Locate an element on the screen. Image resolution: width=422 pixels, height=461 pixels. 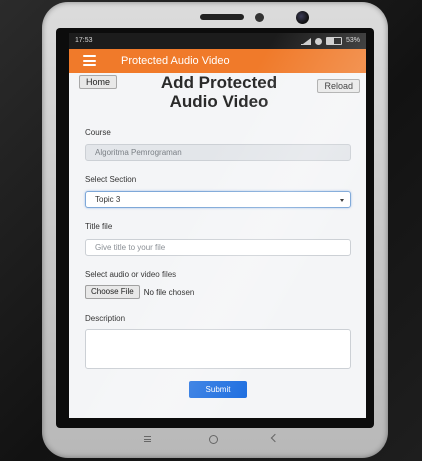
proximity-sensor is located at coordinates (259, 17).